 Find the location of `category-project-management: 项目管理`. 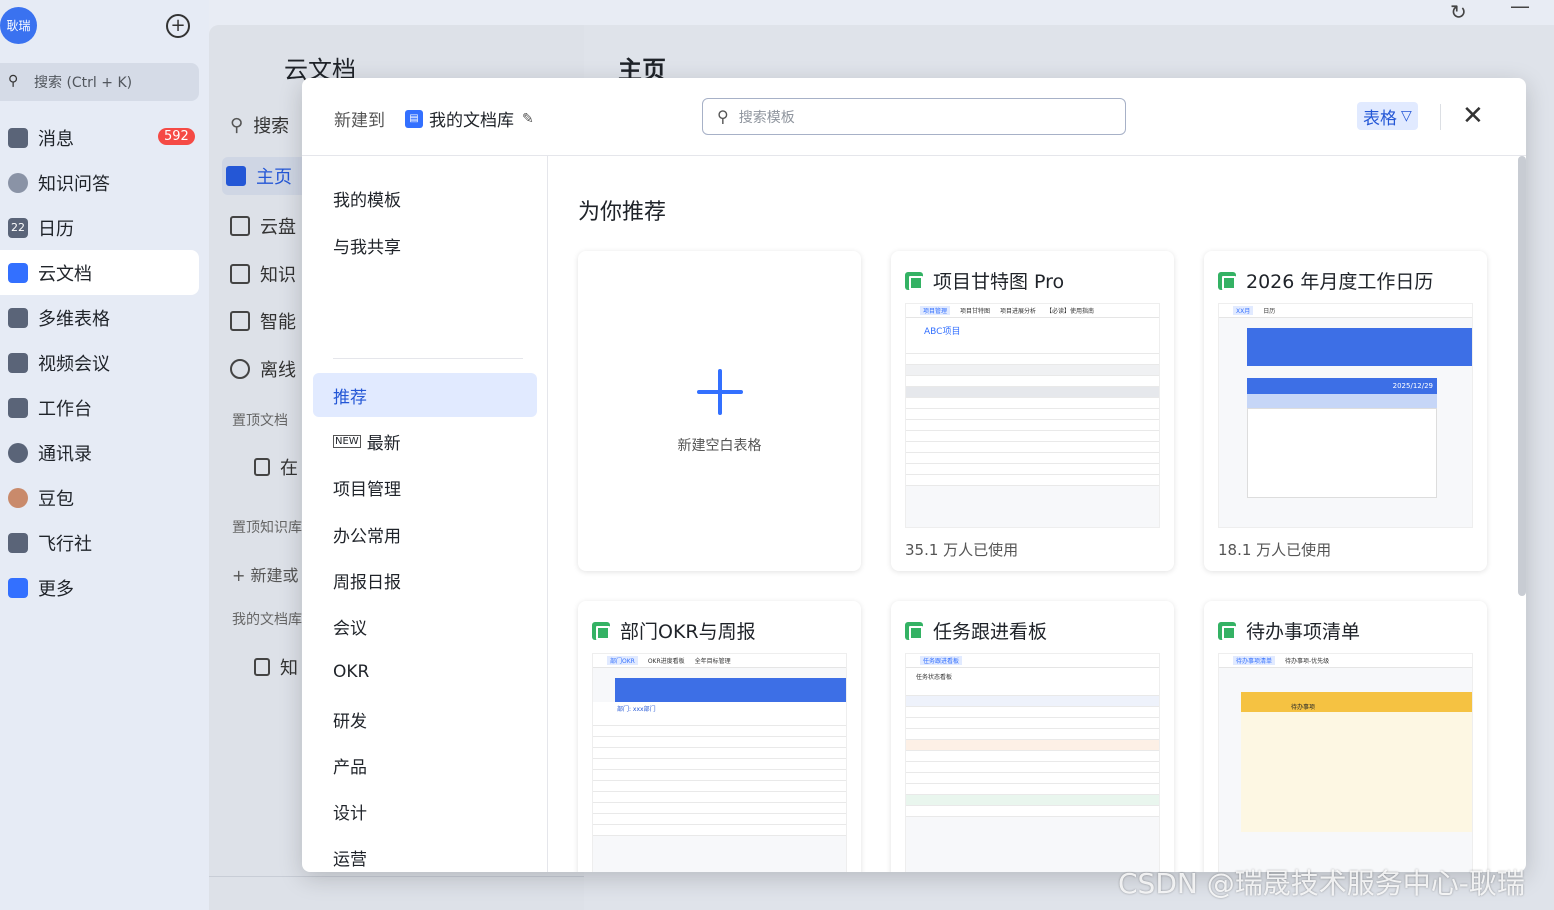

category-project-management: 项目管理 is located at coordinates (425, 487).